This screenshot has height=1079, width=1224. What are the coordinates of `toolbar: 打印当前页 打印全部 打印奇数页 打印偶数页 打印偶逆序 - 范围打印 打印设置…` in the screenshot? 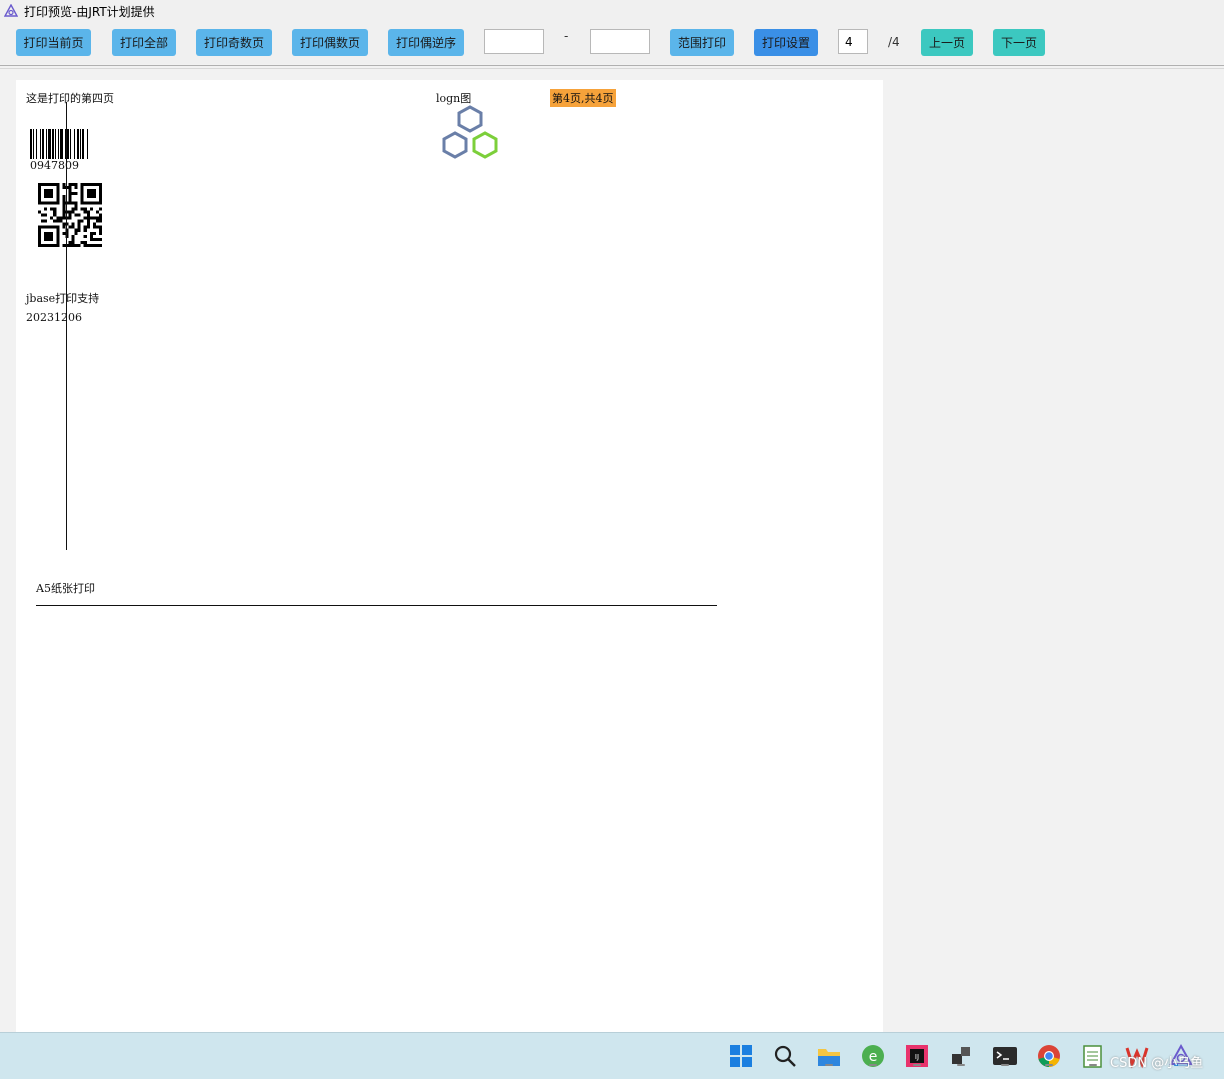 It's located at (612, 43).